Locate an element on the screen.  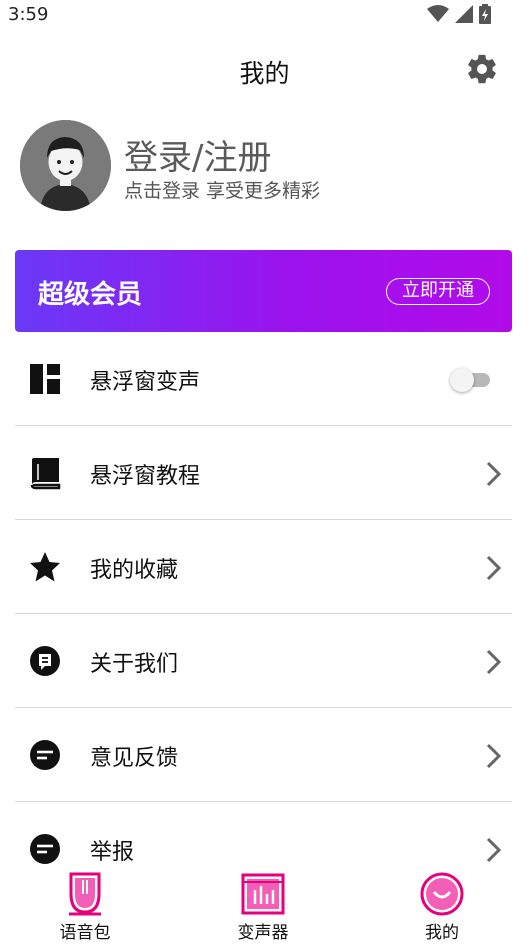
settings-button is located at coordinates (482, 69).